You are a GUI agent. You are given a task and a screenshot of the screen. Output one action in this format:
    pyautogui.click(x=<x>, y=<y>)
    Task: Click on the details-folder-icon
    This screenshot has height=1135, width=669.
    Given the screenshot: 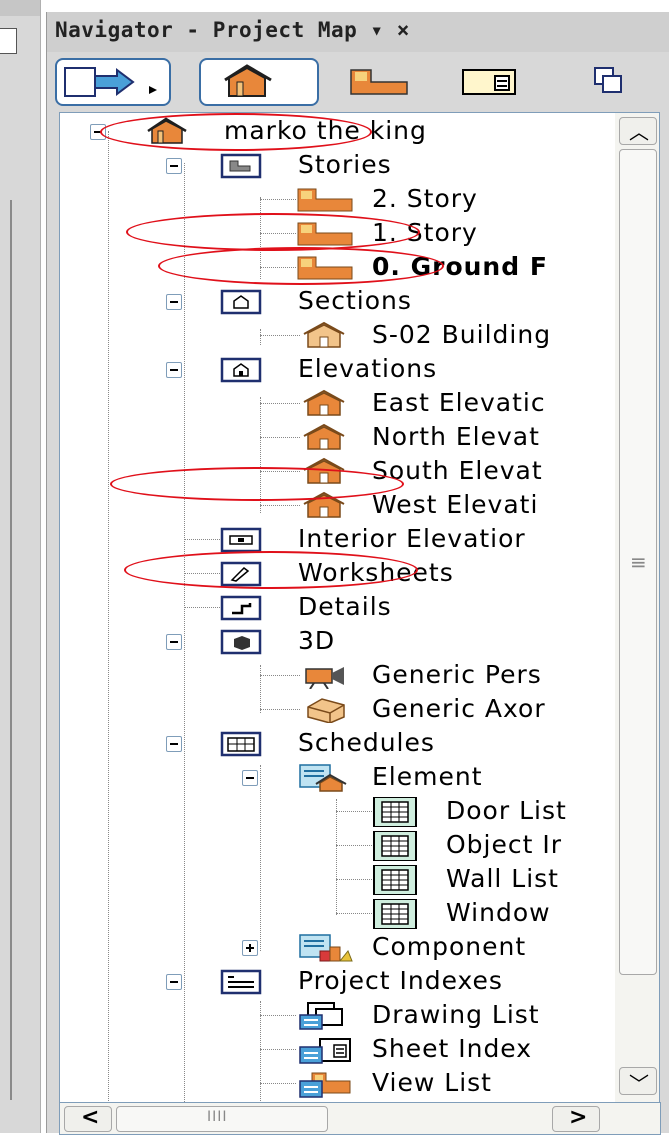 What is the action you would take?
    pyautogui.click(x=241, y=608)
    